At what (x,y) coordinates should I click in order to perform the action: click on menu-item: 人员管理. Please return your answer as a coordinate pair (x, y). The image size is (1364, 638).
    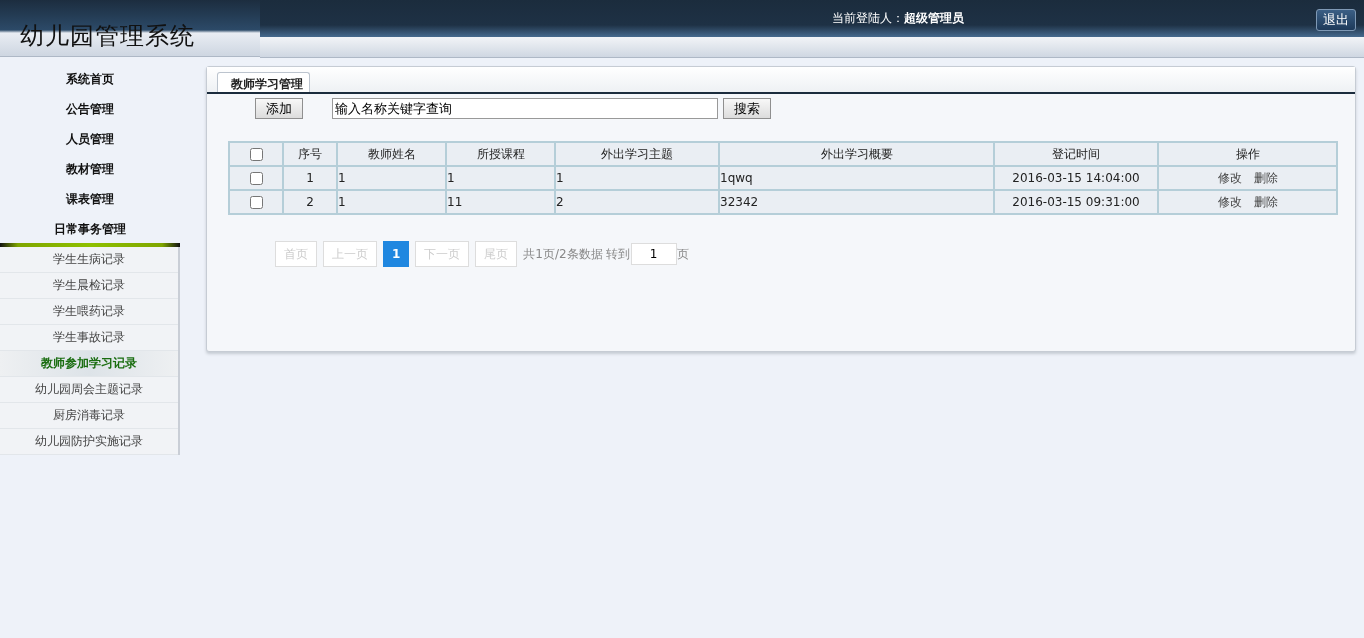
    Looking at the image, I should click on (90, 139).